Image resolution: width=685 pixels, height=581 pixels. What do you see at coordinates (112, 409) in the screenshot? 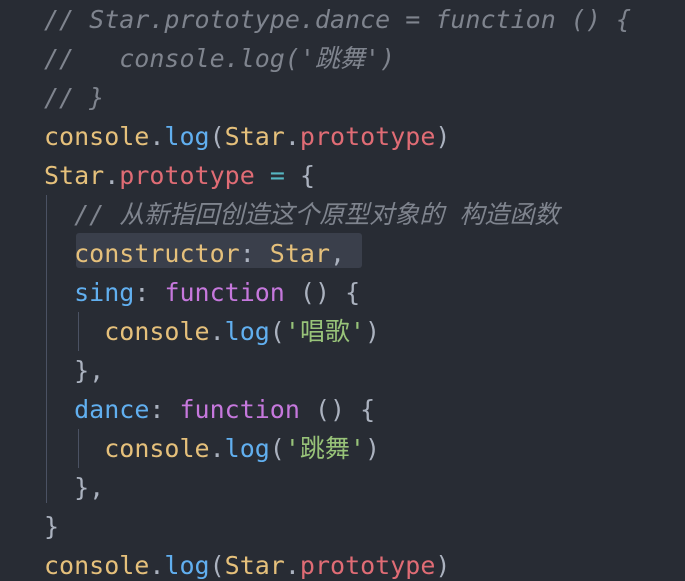
I see `code-token: dance` at bounding box center [112, 409].